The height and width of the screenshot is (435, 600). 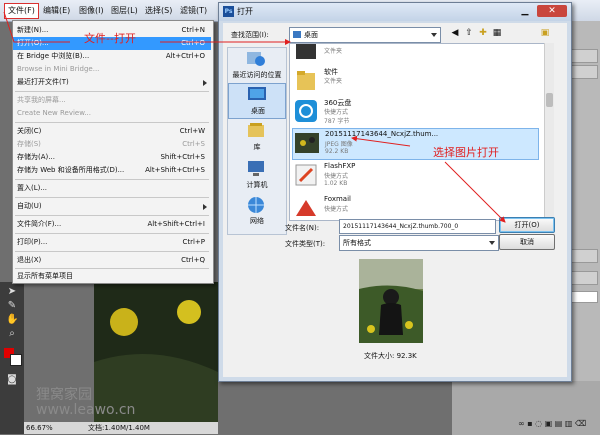 What do you see at coordinates (64, 395) in the screenshot?
I see `watermark-title: 狸窝家园` at bounding box center [64, 395].